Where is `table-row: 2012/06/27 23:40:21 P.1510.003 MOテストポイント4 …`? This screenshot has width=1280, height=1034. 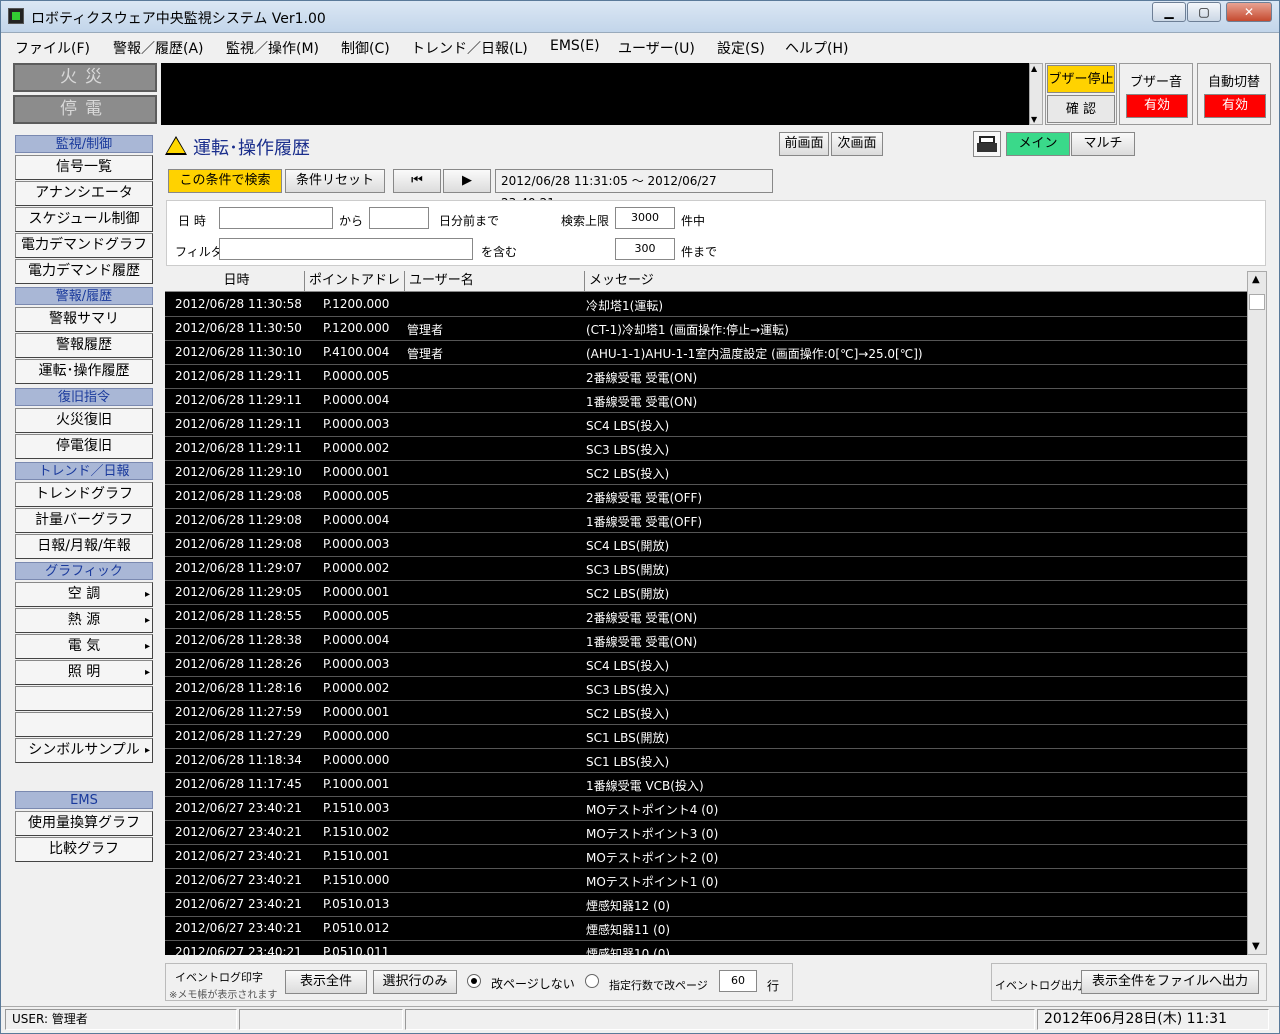 table-row: 2012/06/27 23:40:21 P.1510.003 MOテストポイント4 … is located at coordinates (706, 809).